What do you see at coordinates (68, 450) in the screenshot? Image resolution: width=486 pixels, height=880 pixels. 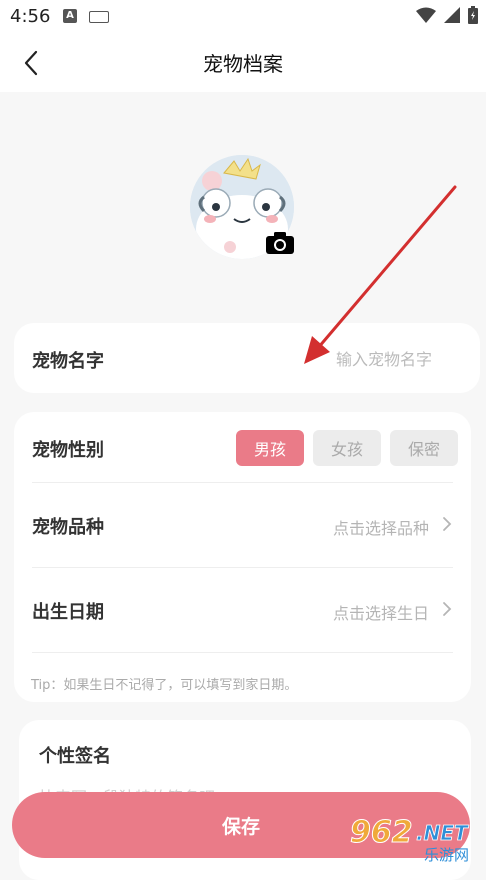 I see `gender-label: 宠物性别` at bounding box center [68, 450].